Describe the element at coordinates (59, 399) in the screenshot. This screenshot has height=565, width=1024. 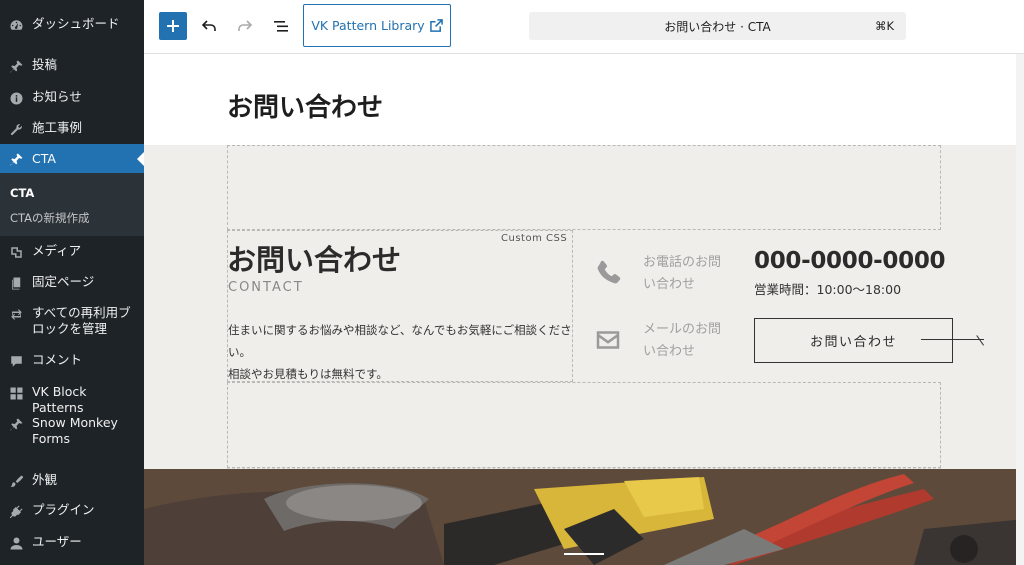
I see `sidebar-item-label: VK Block Patterns` at that location.